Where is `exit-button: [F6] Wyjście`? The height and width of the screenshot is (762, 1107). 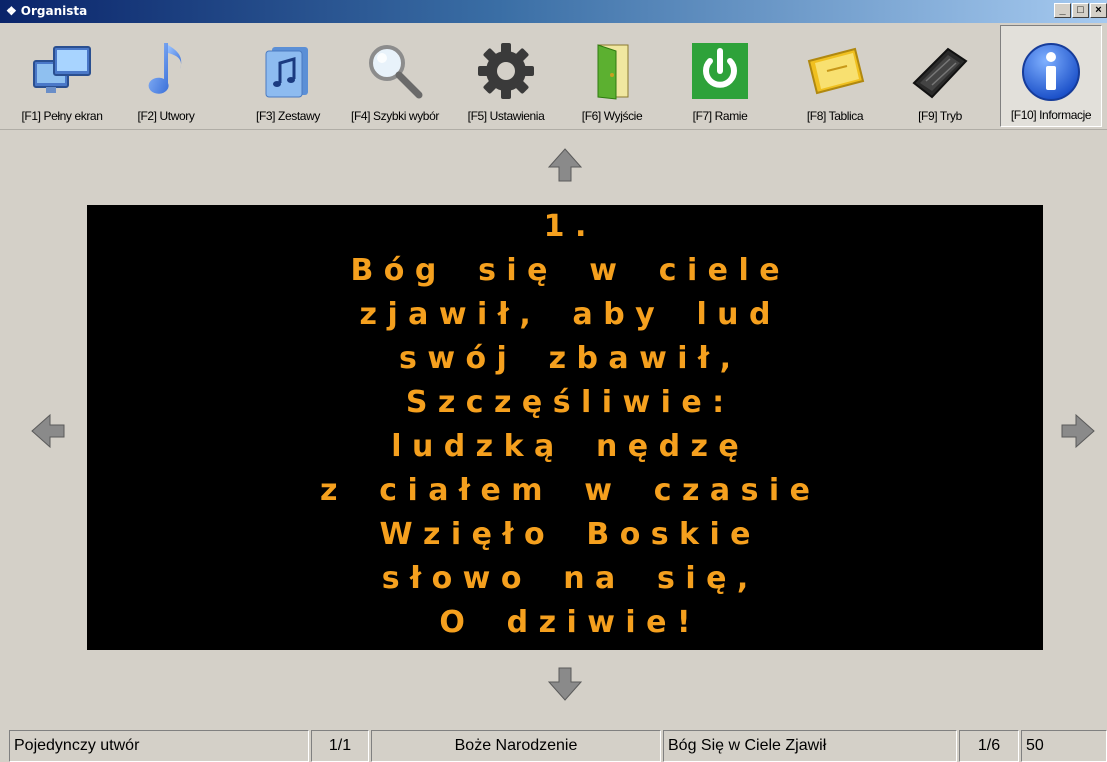 exit-button: [F6] Wyjście is located at coordinates (612, 76).